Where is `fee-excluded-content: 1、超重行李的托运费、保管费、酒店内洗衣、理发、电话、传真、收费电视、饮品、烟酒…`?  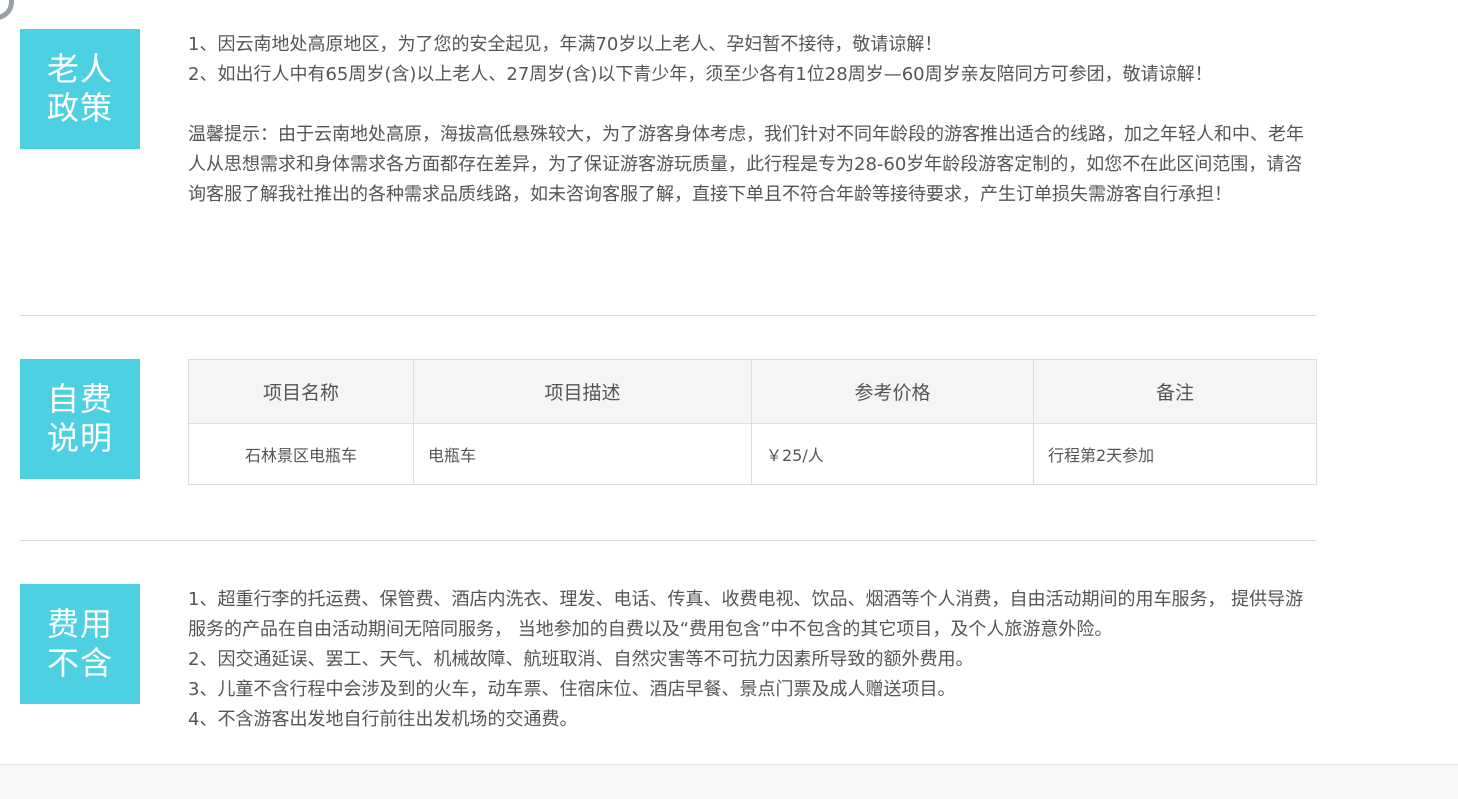 fee-excluded-content: 1、超重行李的托运费、保管费、酒店内洗衣、理发、电话、传真、收费电视、饮品、烟酒… is located at coordinates (752, 660).